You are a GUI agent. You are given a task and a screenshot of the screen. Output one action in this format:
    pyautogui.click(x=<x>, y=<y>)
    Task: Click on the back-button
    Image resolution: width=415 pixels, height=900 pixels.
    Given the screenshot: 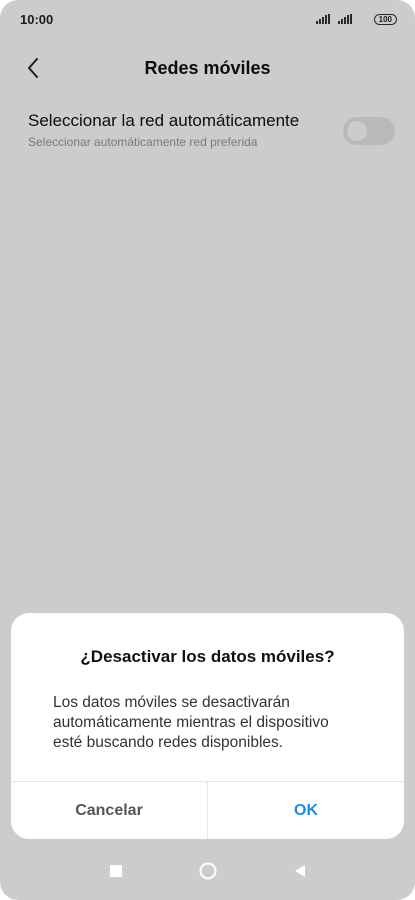 What is the action you would take?
    pyautogui.click(x=300, y=871)
    